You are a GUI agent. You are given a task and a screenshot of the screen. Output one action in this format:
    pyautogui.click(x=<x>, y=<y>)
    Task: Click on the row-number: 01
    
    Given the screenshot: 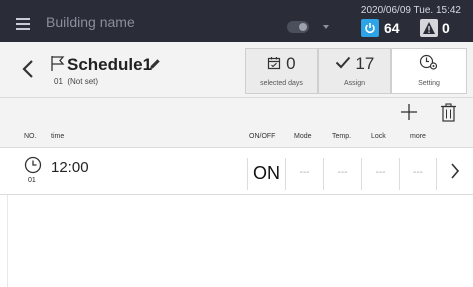 What is the action you would take?
    pyautogui.click(x=32, y=180)
    